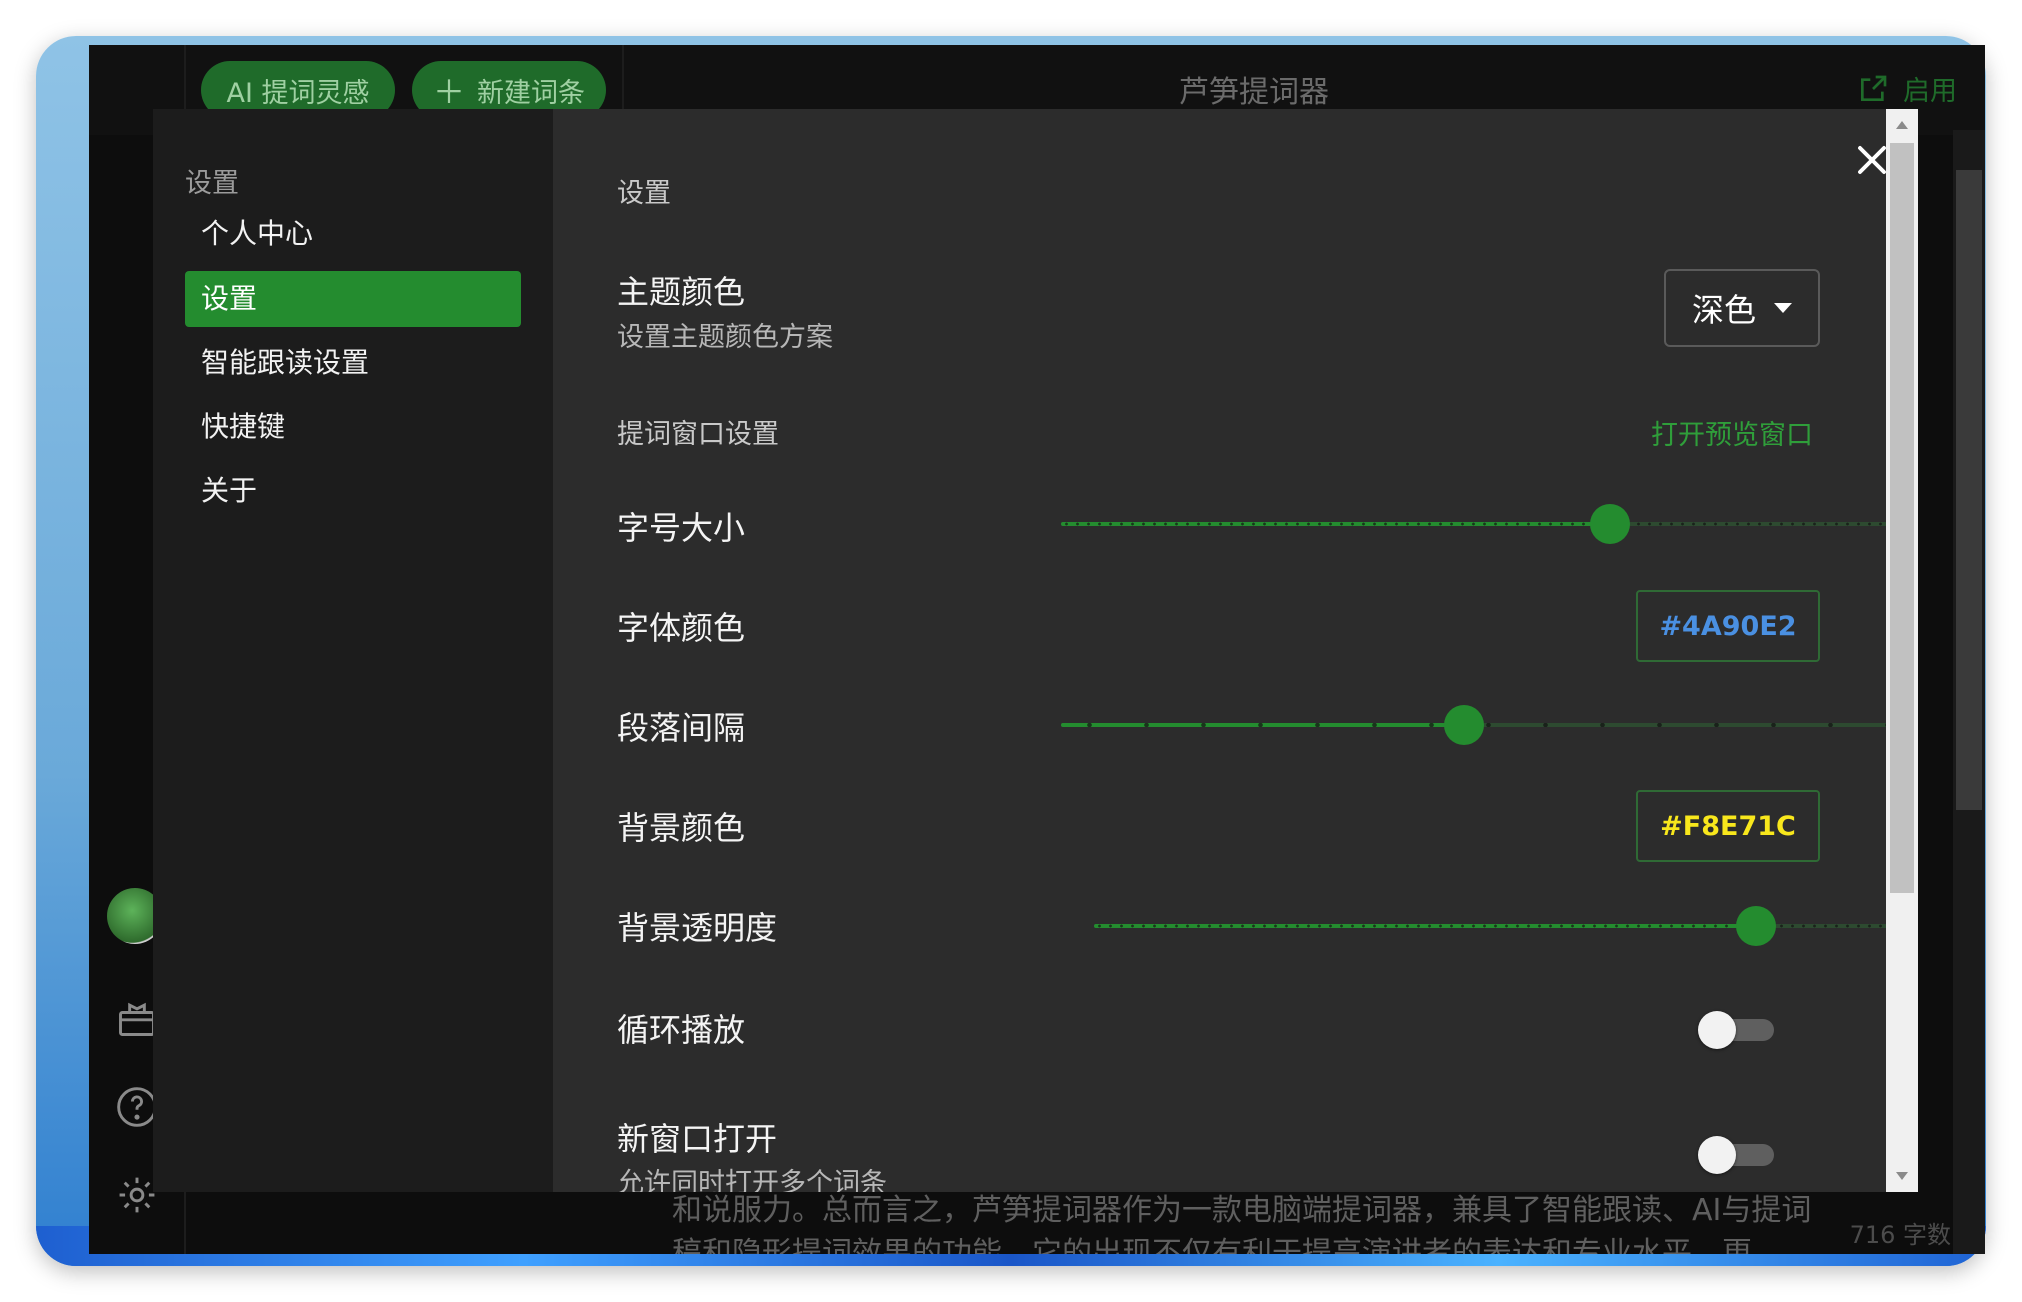 The image size is (2022, 1302). I want to click on scroll-down-icon, so click(1902, 1176).